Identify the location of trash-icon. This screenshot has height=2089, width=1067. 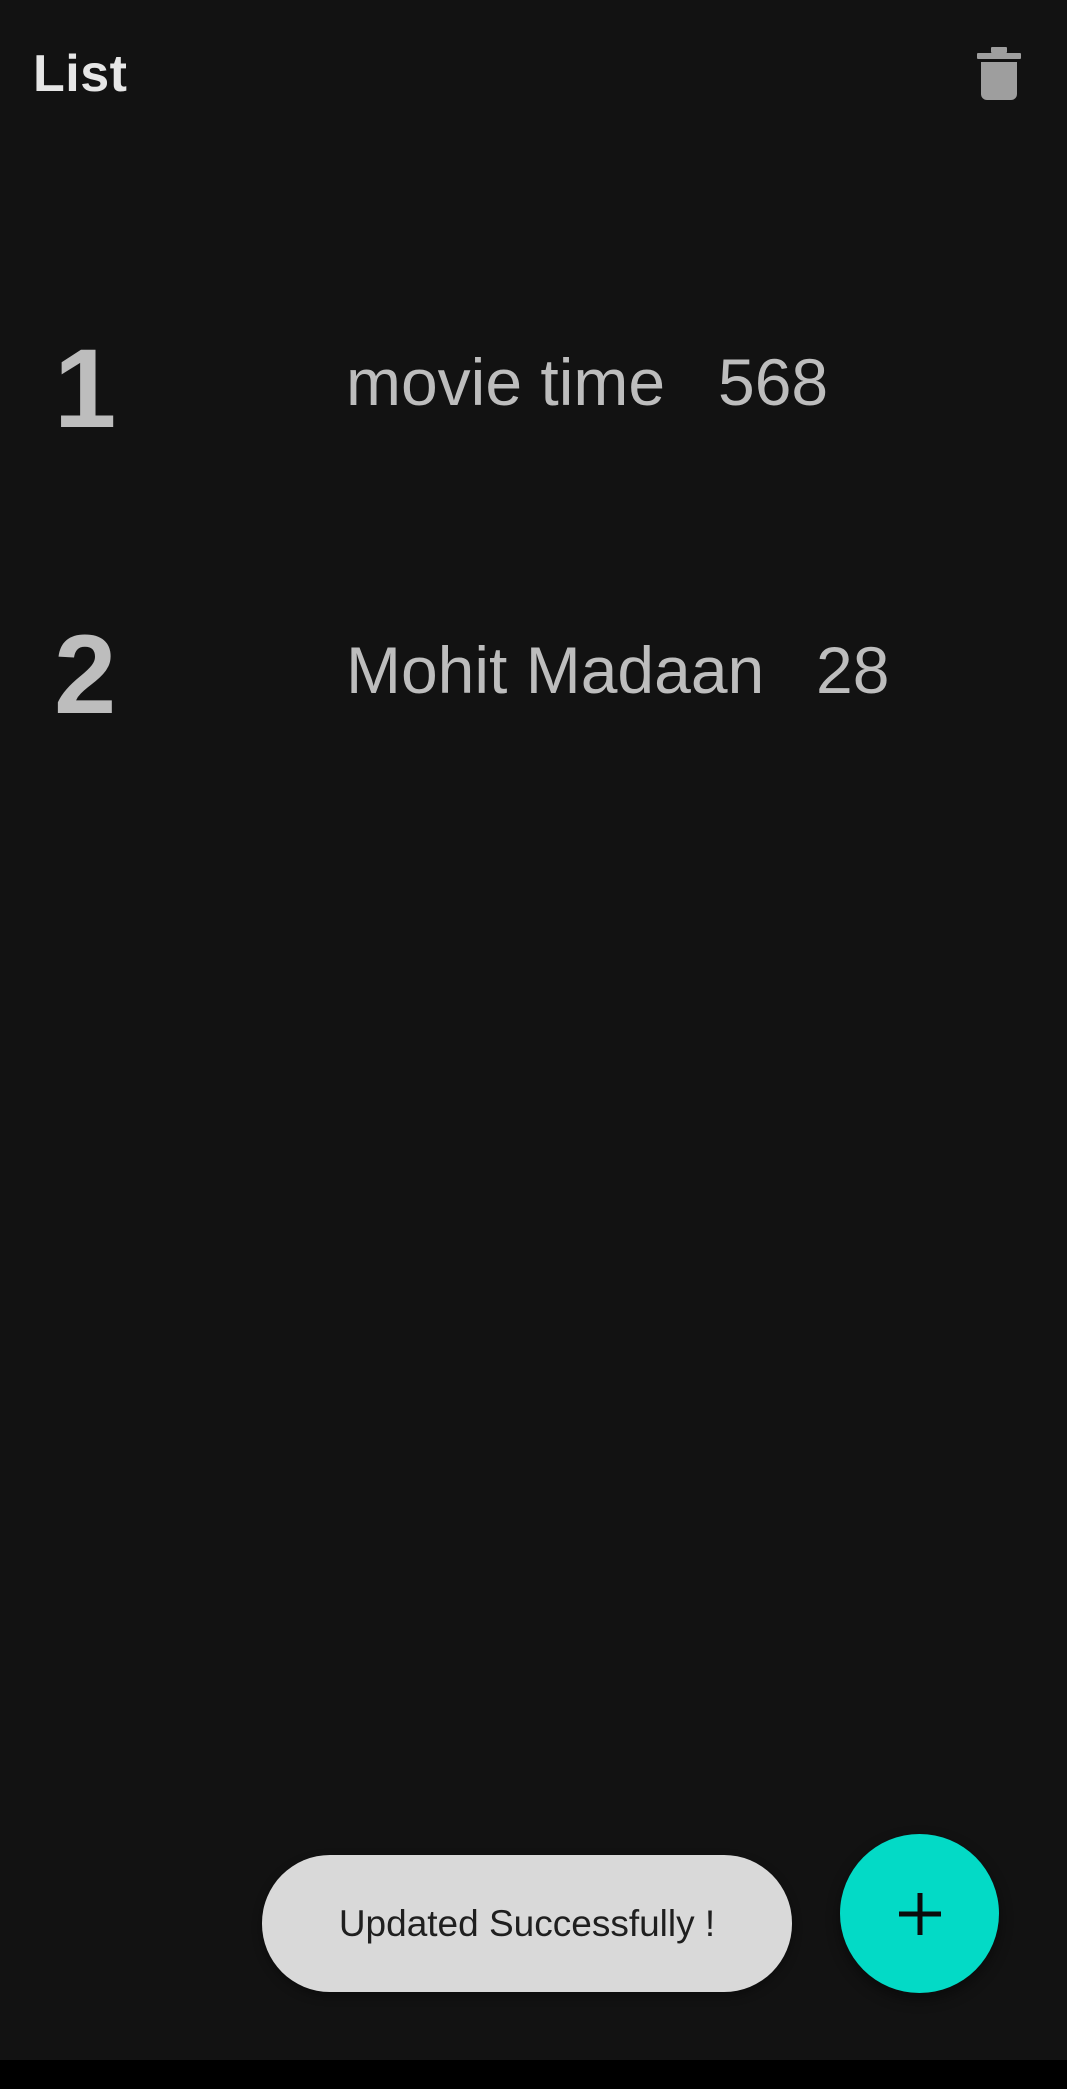
(999, 73).